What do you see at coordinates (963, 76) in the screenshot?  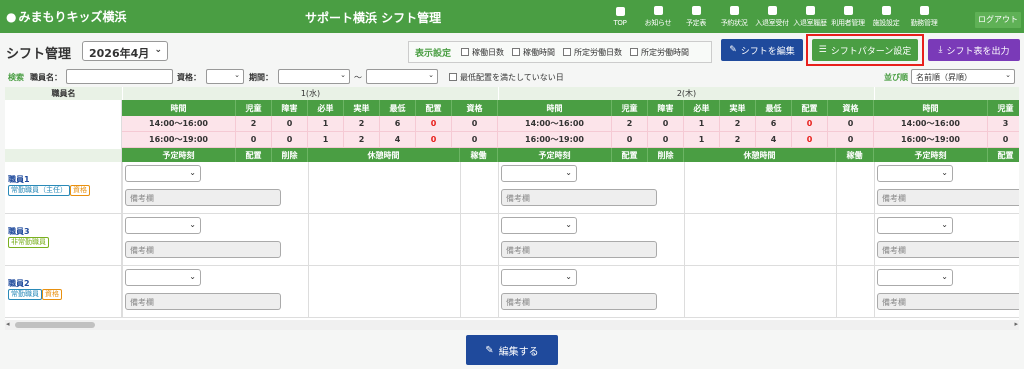 I see `sort-select: 名前順（昇順） ⌄` at bounding box center [963, 76].